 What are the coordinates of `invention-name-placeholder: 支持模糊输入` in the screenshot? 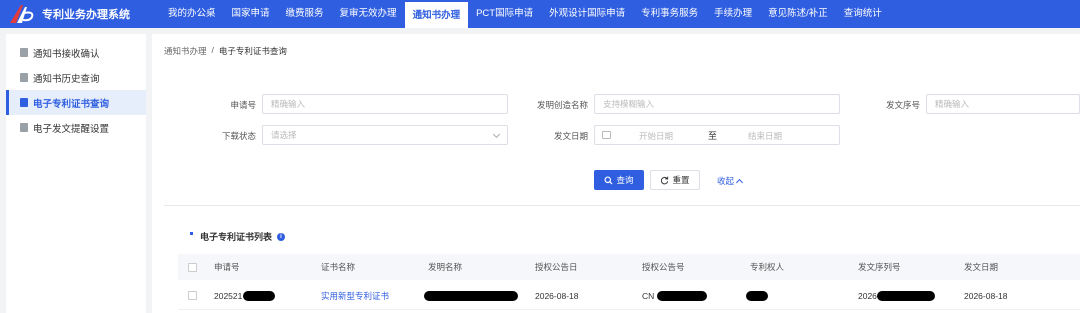 It's located at (629, 104).